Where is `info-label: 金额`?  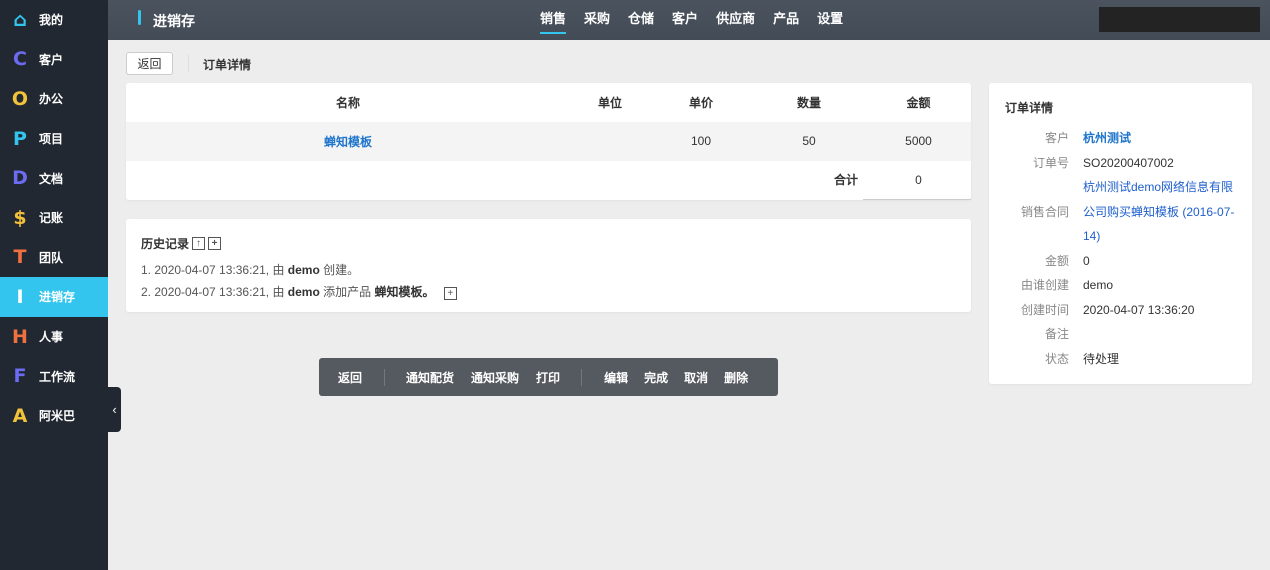 info-label: 金额 is located at coordinates (1056, 260).